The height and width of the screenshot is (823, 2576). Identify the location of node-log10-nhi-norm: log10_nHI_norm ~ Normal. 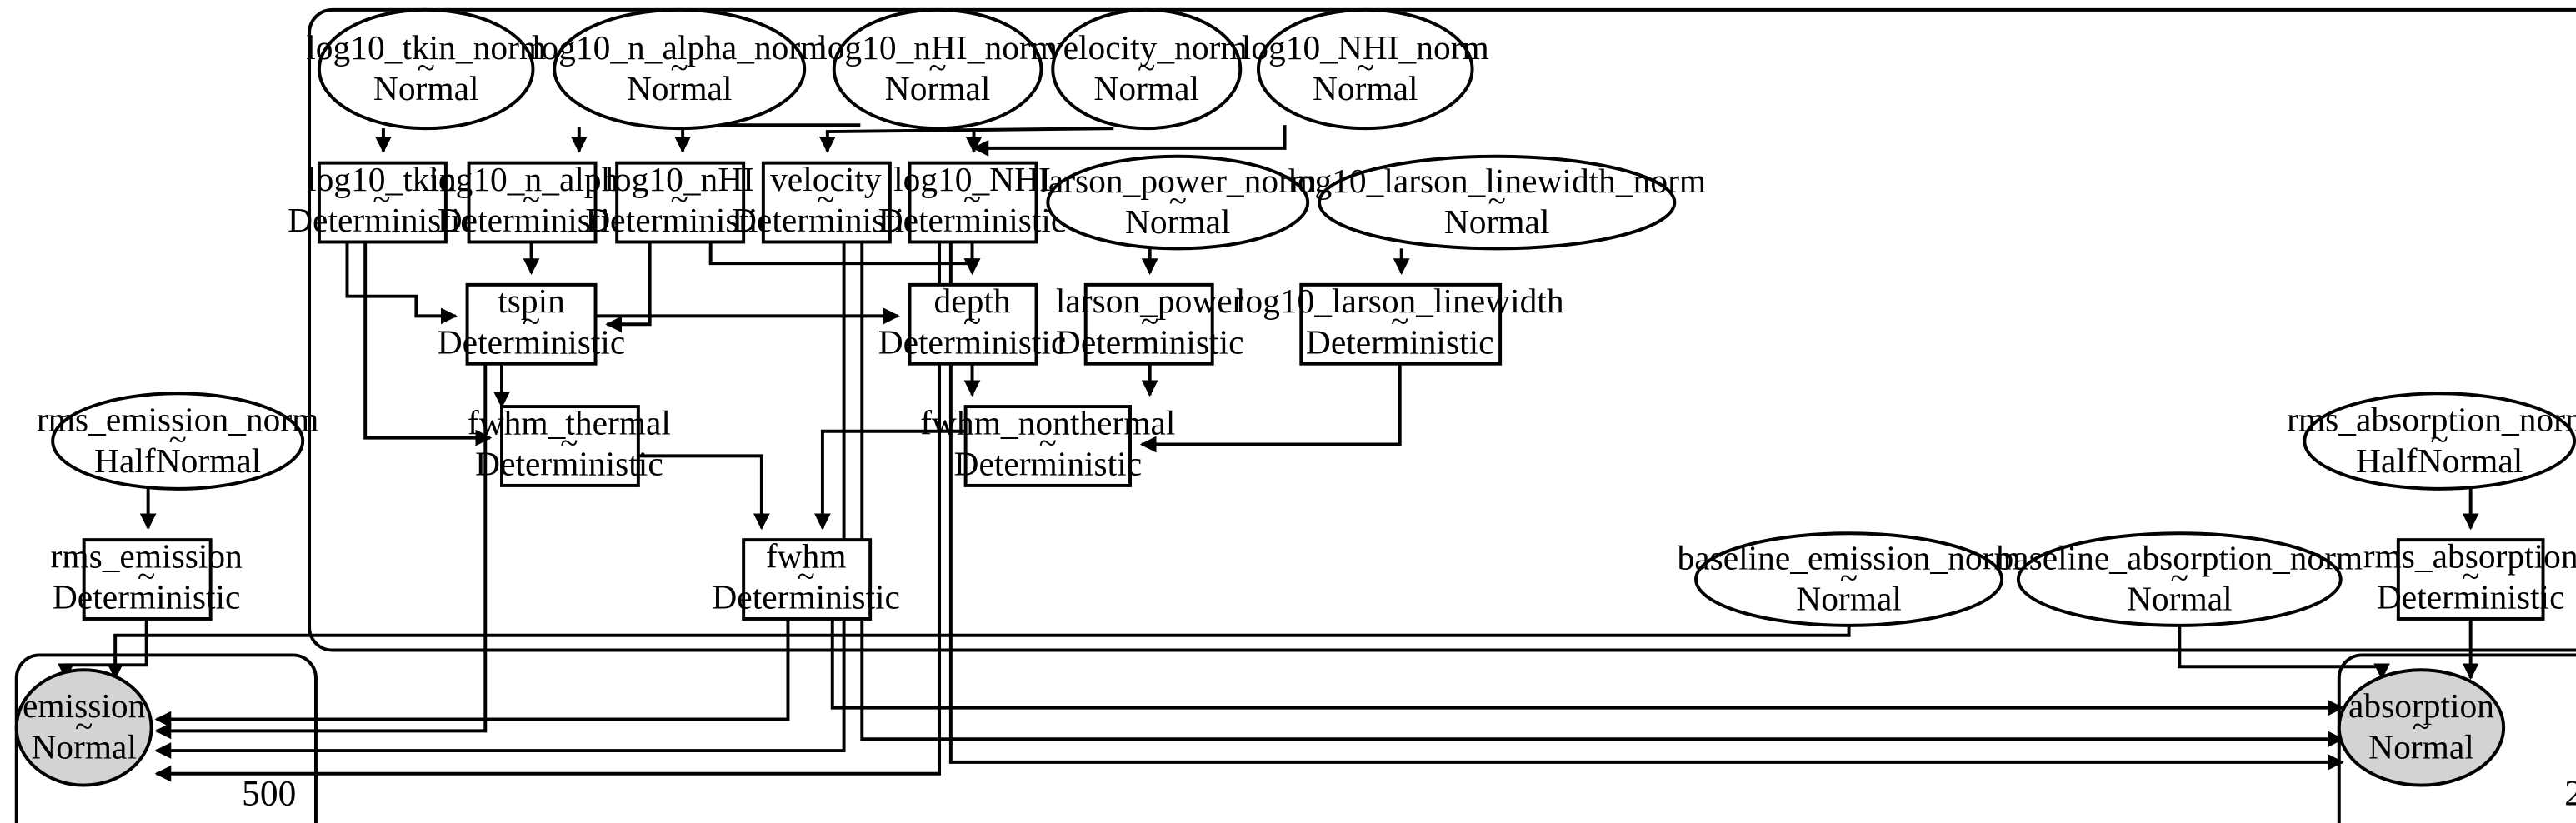
(938, 69).